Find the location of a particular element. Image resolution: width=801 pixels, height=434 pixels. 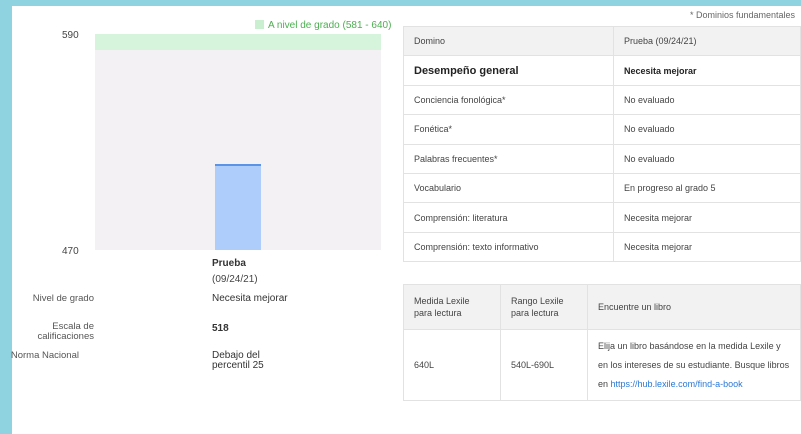

table-row: Fonética* No evaluado is located at coordinates (602, 129).